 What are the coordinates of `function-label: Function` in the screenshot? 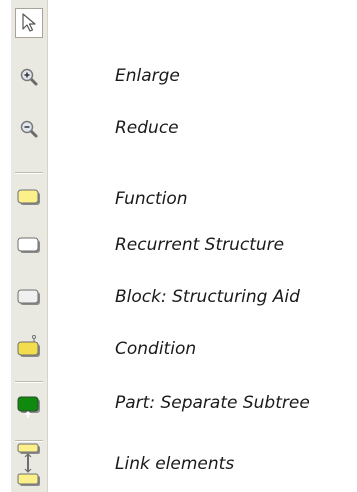 It's located at (151, 199).